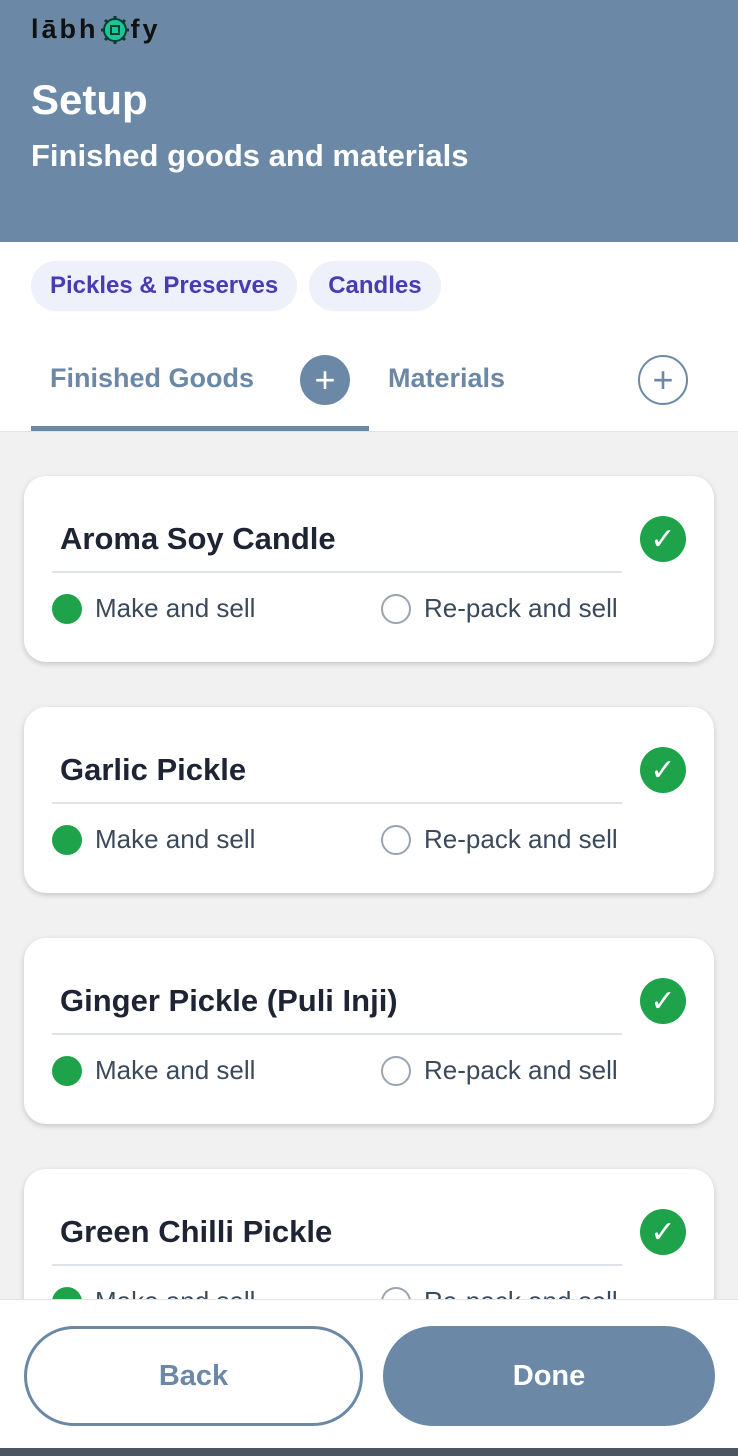 The height and width of the screenshot is (1456, 738). I want to click on category-chips: Pickles & Preserves Candles, so click(236, 286).